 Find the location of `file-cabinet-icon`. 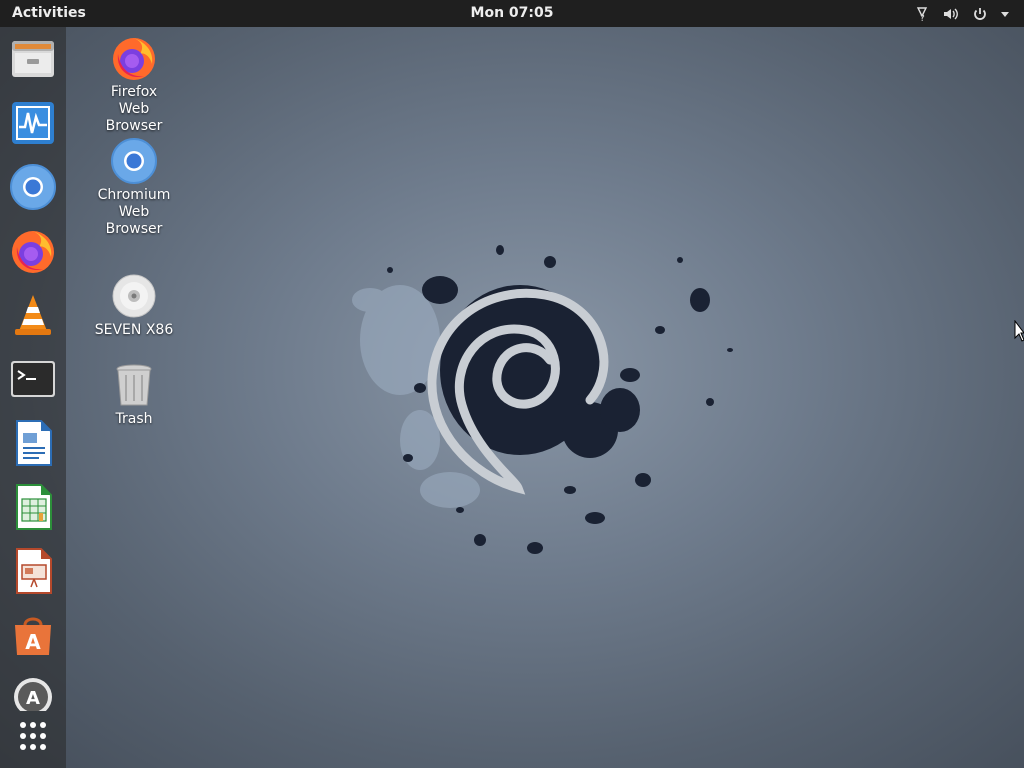

file-cabinet-icon is located at coordinates (33, 59).